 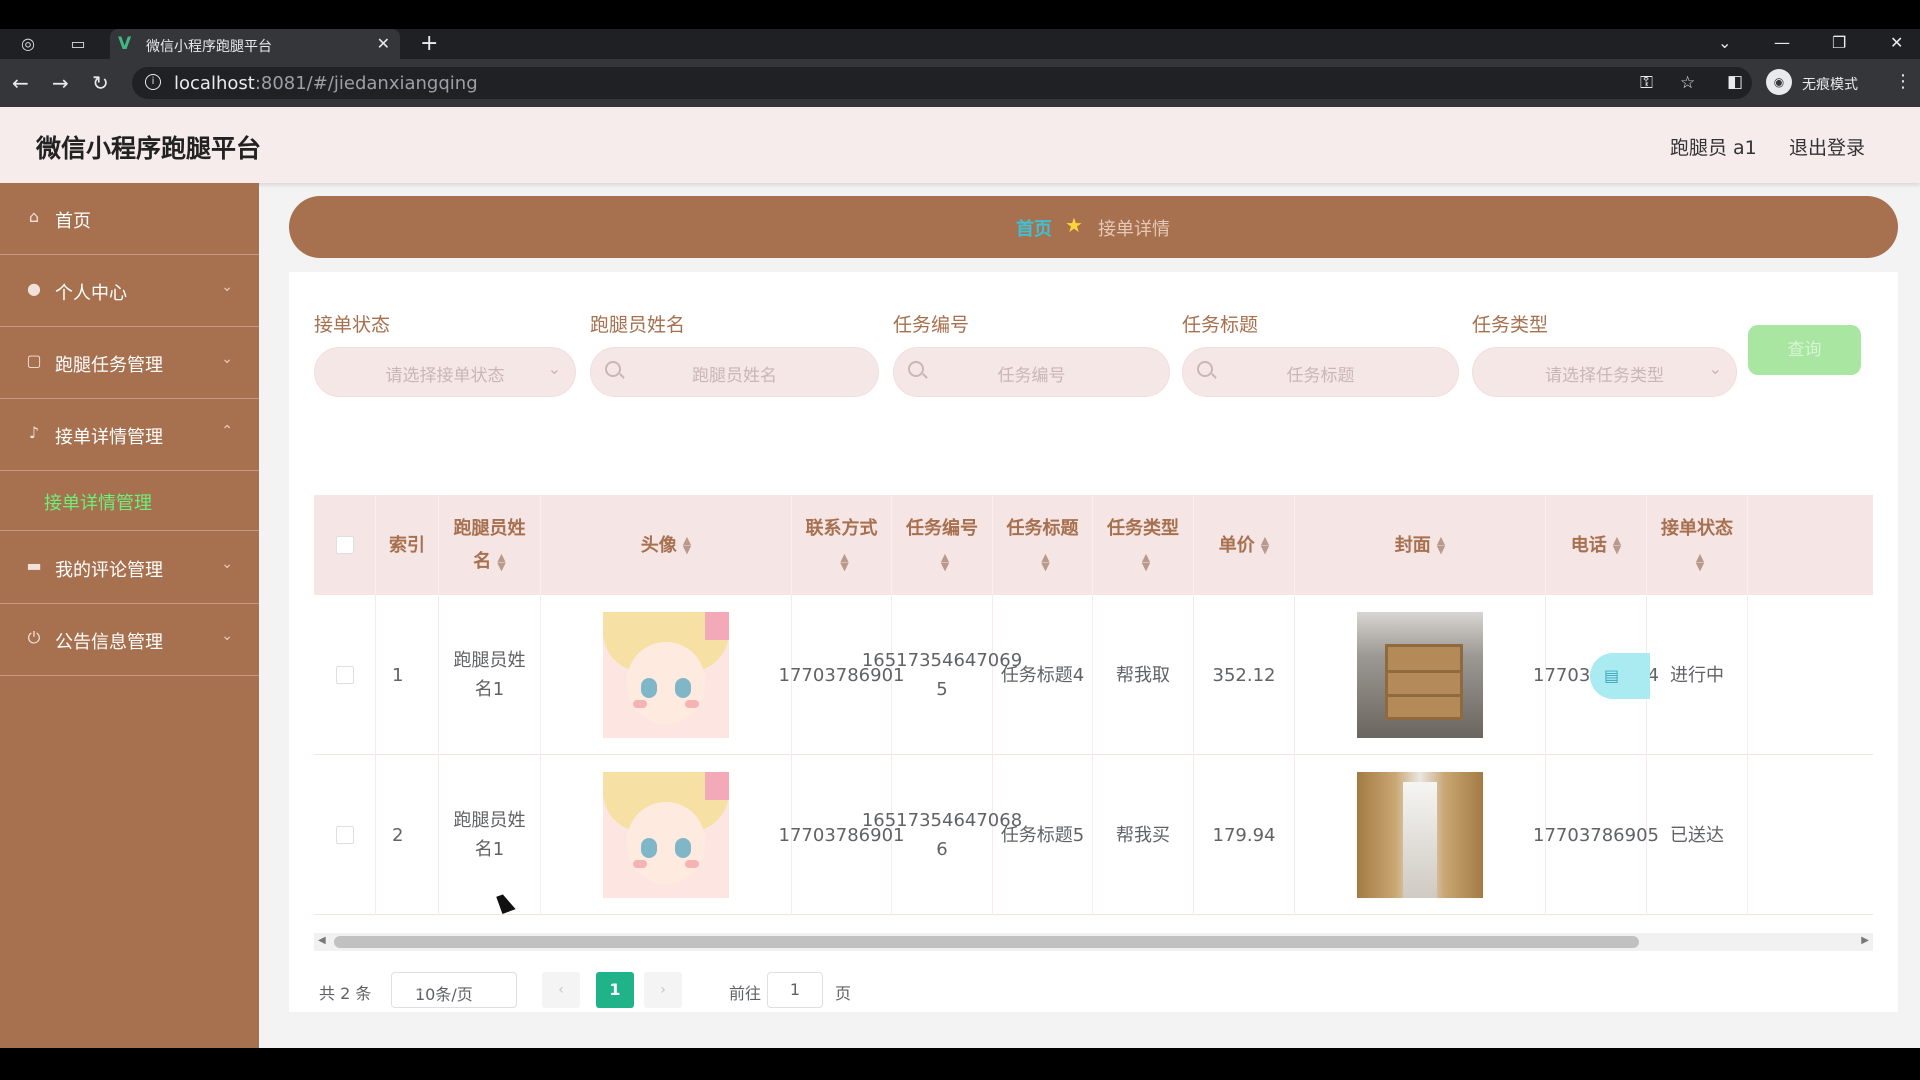 I want to click on page-number-current: 1, so click(x=615, y=990).